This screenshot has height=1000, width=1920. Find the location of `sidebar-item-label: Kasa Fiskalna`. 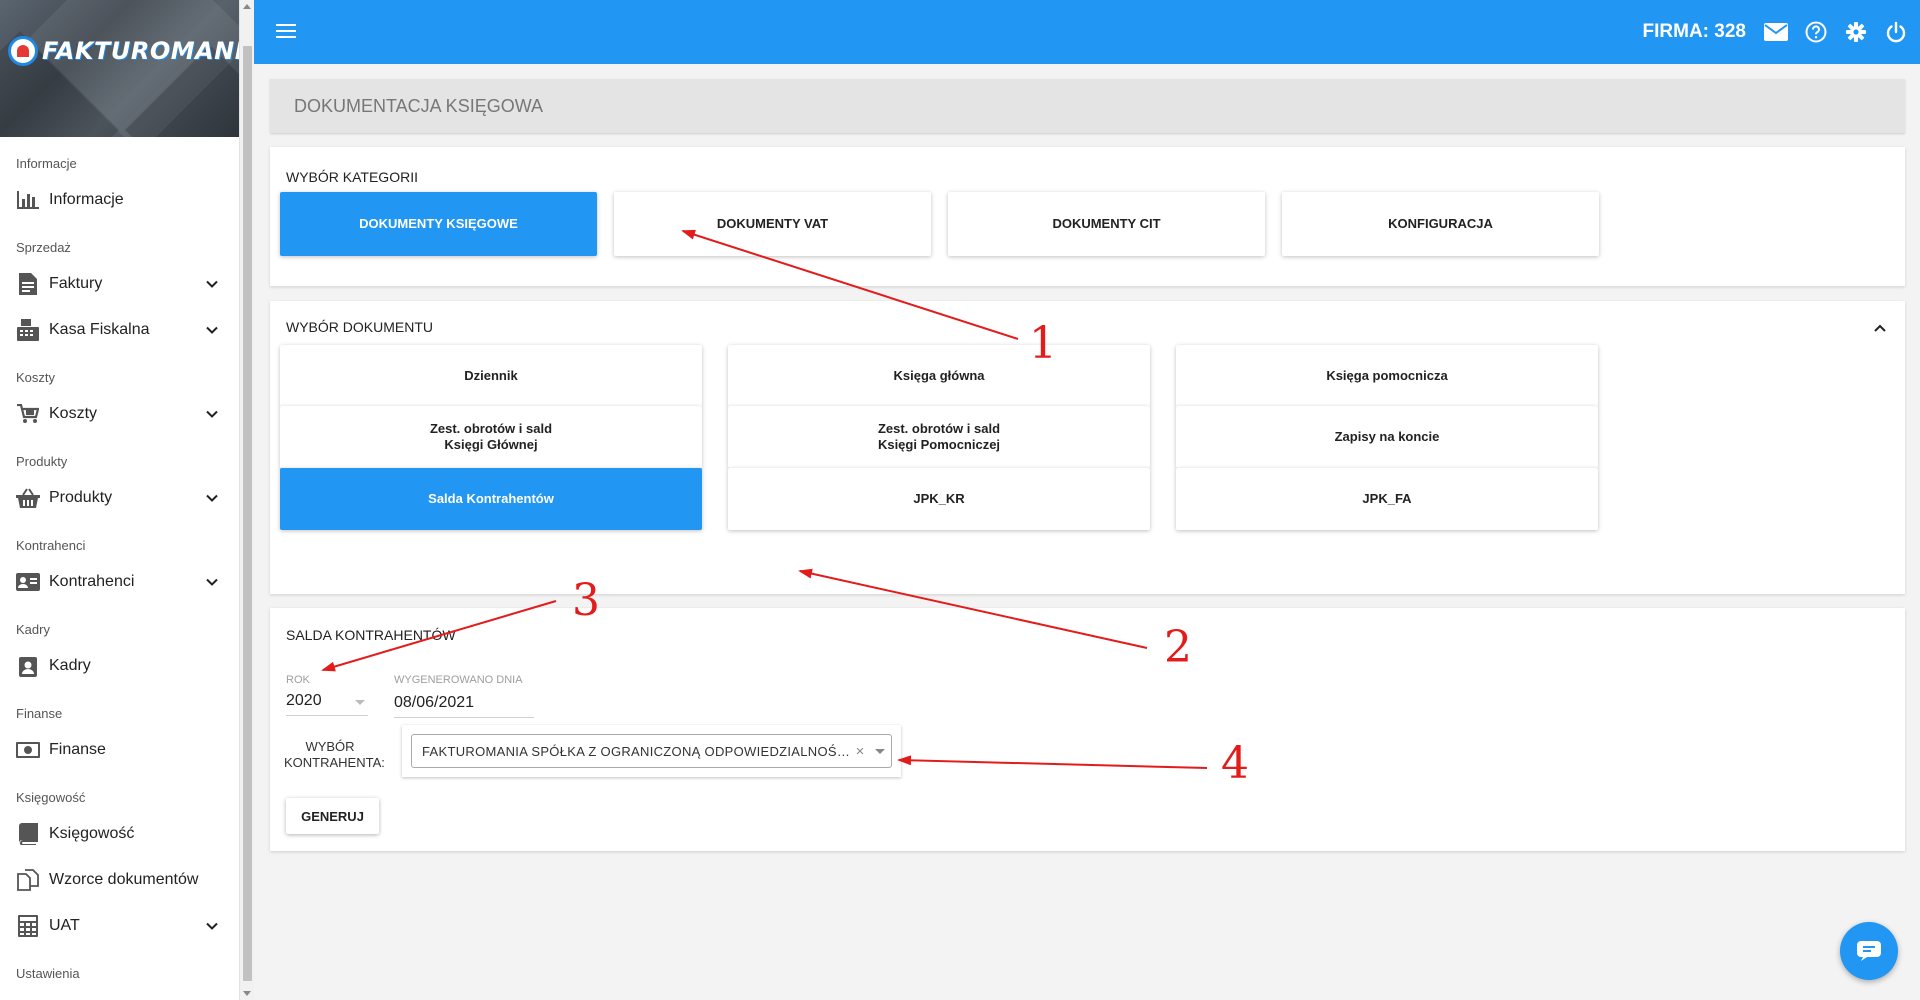

sidebar-item-label: Kasa Fiskalna is located at coordinates (99, 329).